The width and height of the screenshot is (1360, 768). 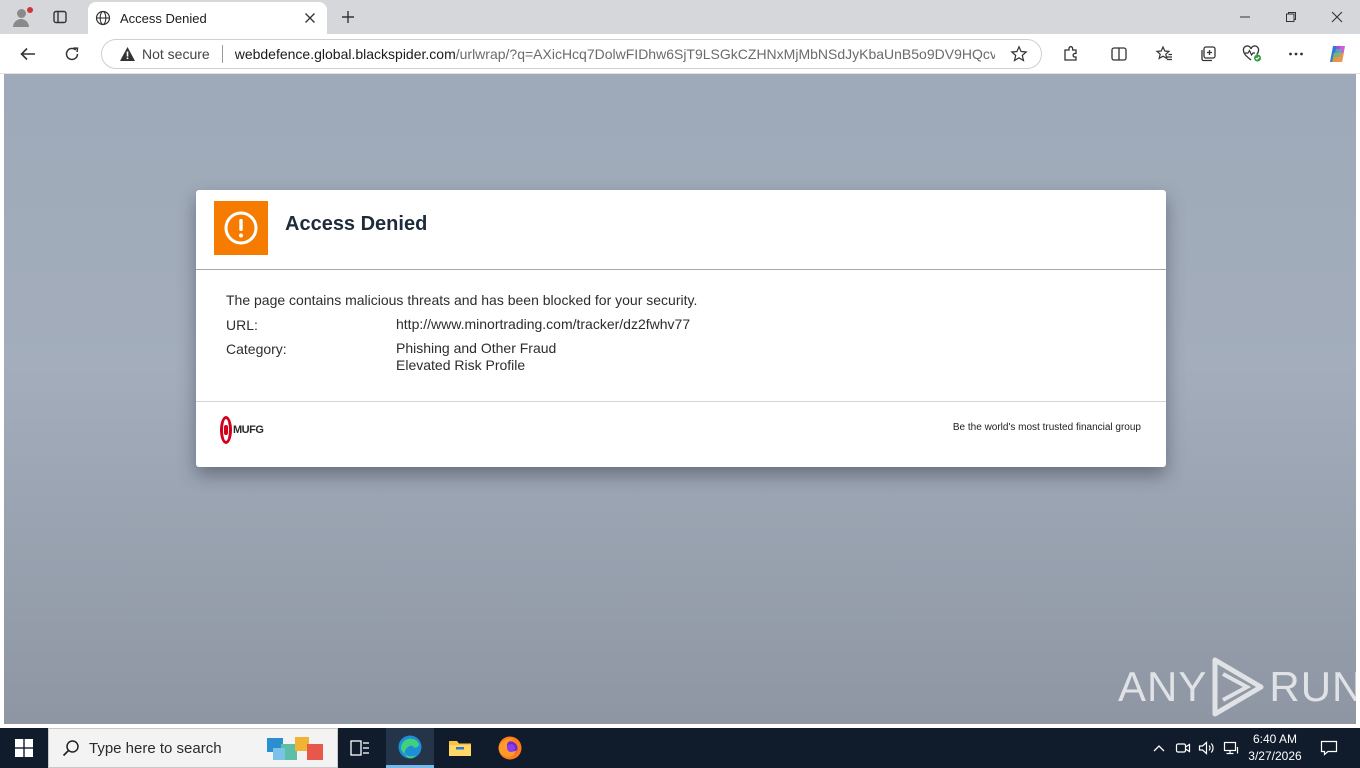 I want to click on tray-volume, so click(x=1207, y=748).